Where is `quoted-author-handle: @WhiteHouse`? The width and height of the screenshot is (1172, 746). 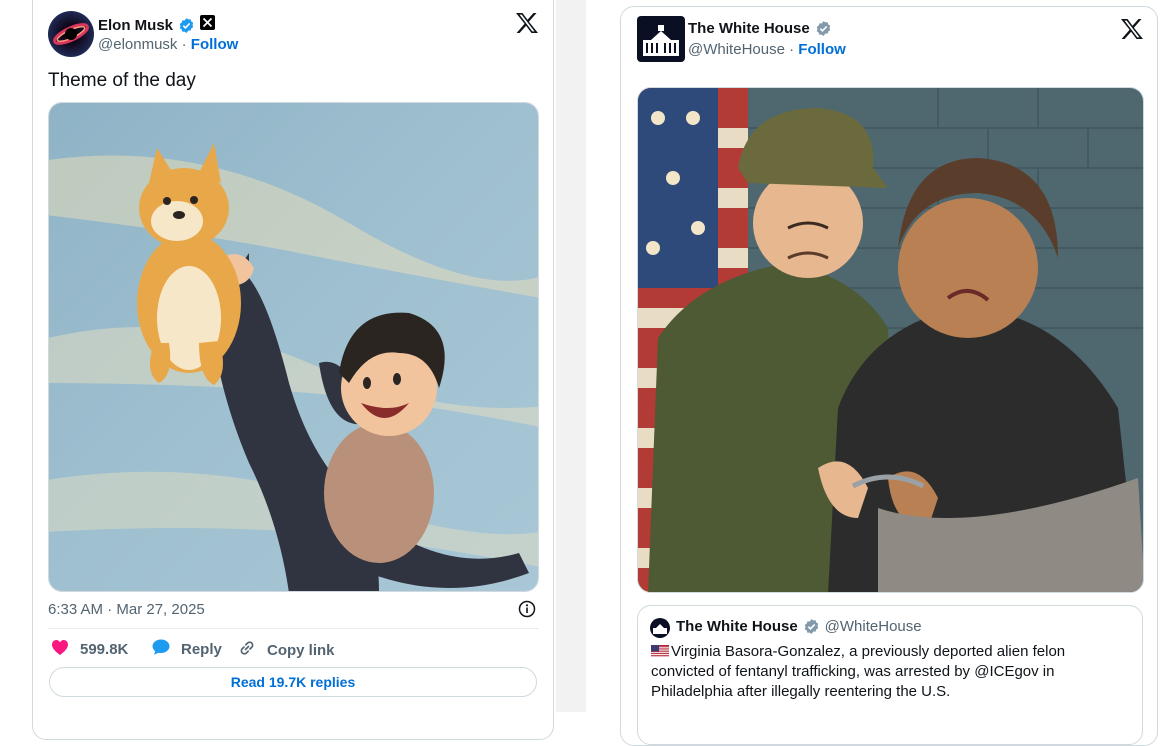
quoted-author-handle: @WhiteHouse is located at coordinates (873, 626).